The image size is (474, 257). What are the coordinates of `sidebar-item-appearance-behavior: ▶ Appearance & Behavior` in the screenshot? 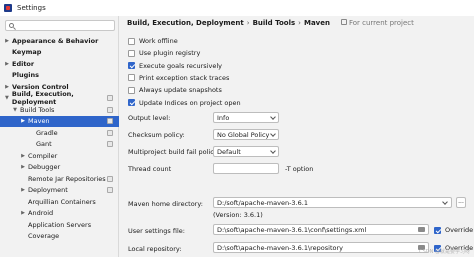 It's located at (59, 40).